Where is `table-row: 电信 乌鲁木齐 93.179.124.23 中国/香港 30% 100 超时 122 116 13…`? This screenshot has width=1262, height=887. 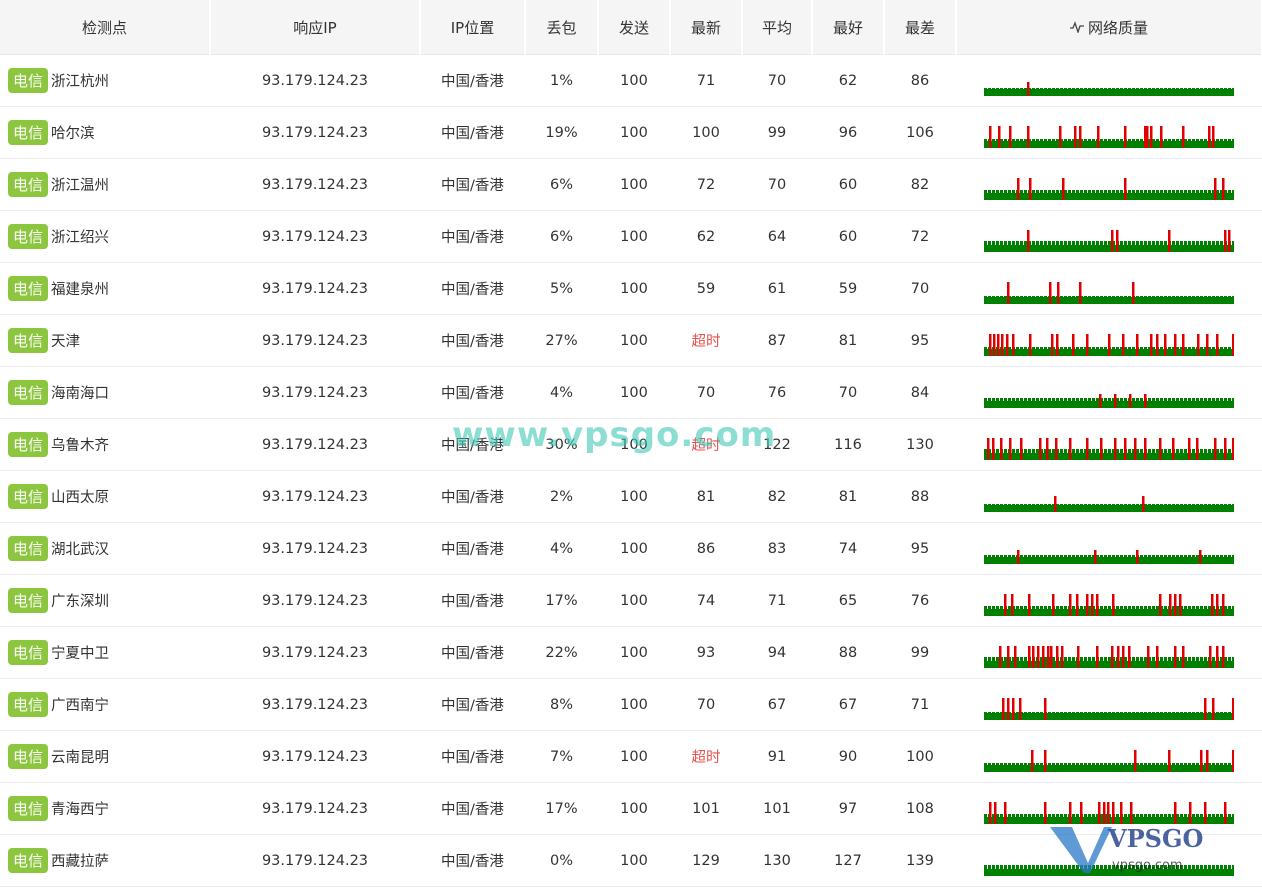
table-row: 电信 乌鲁木齐 93.179.124.23 中国/香港 30% 100 超时 122 116 13… is located at coordinates (631, 444).